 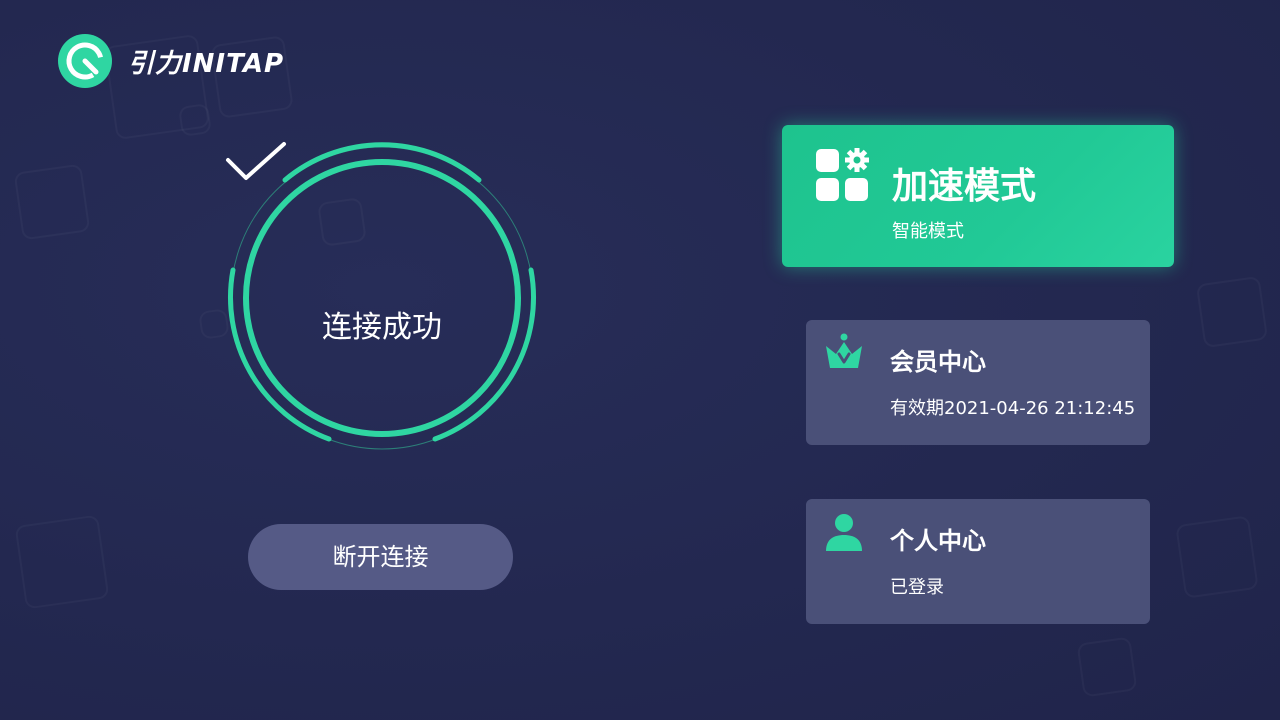 I want to click on acceleration-mode-card: 加速模式 智能模式, so click(x=978, y=196).